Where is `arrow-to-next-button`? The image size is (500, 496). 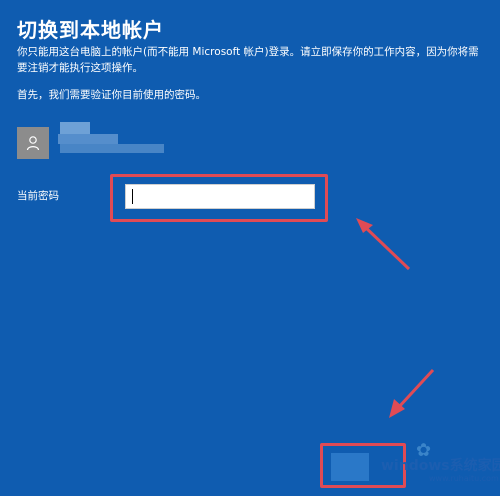
arrow-to-next-button is located at coordinates (412, 393).